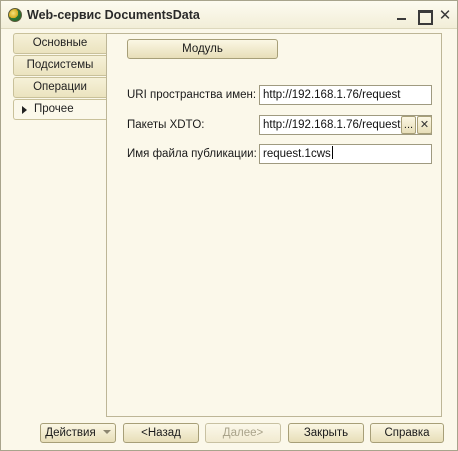 This screenshot has width=458, height=451. Describe the element at coordinates (297, 154) in the screenshot. I see `publication-filename-value: request.1cws` at that location.